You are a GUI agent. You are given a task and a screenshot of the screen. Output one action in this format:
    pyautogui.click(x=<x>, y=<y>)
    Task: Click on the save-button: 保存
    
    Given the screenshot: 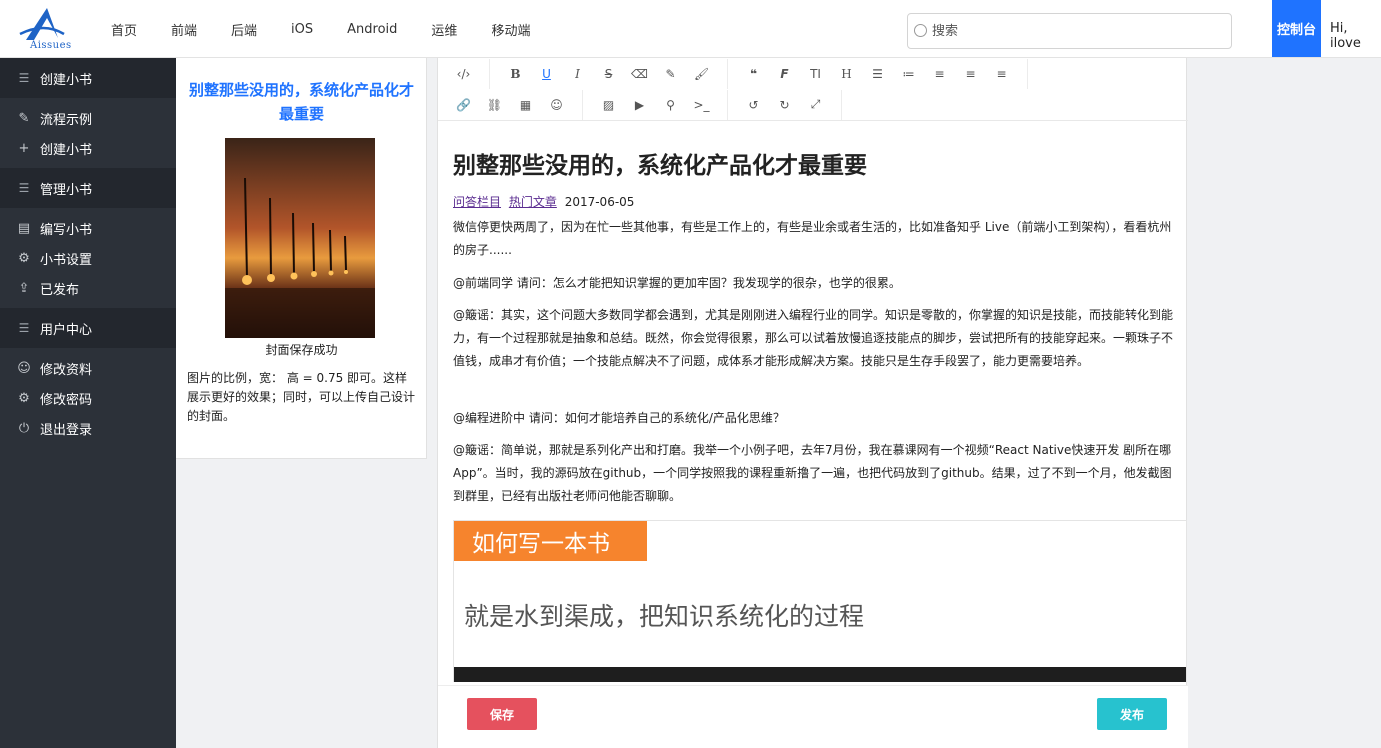 What is the action you would take?
    pyautogui.click(x=502, y=714)
    